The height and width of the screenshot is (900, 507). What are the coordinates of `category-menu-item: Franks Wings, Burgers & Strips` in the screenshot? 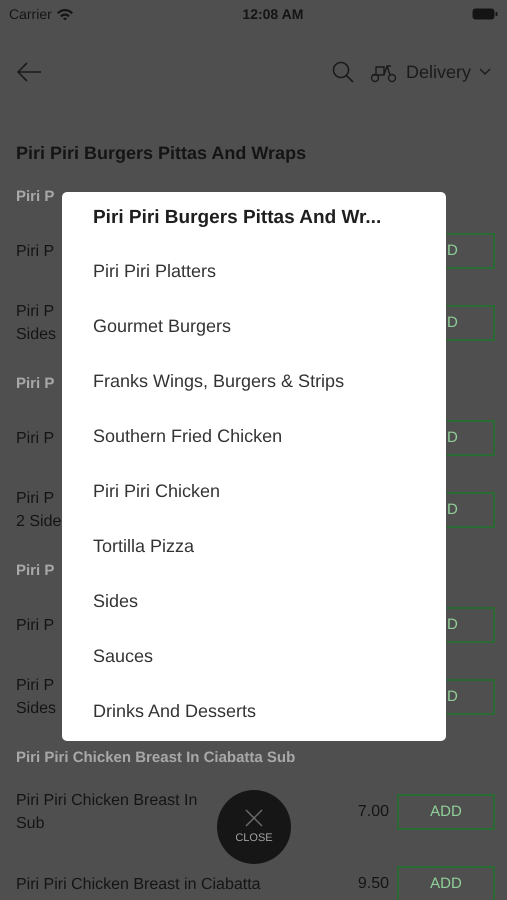 It's located at (218, 381).